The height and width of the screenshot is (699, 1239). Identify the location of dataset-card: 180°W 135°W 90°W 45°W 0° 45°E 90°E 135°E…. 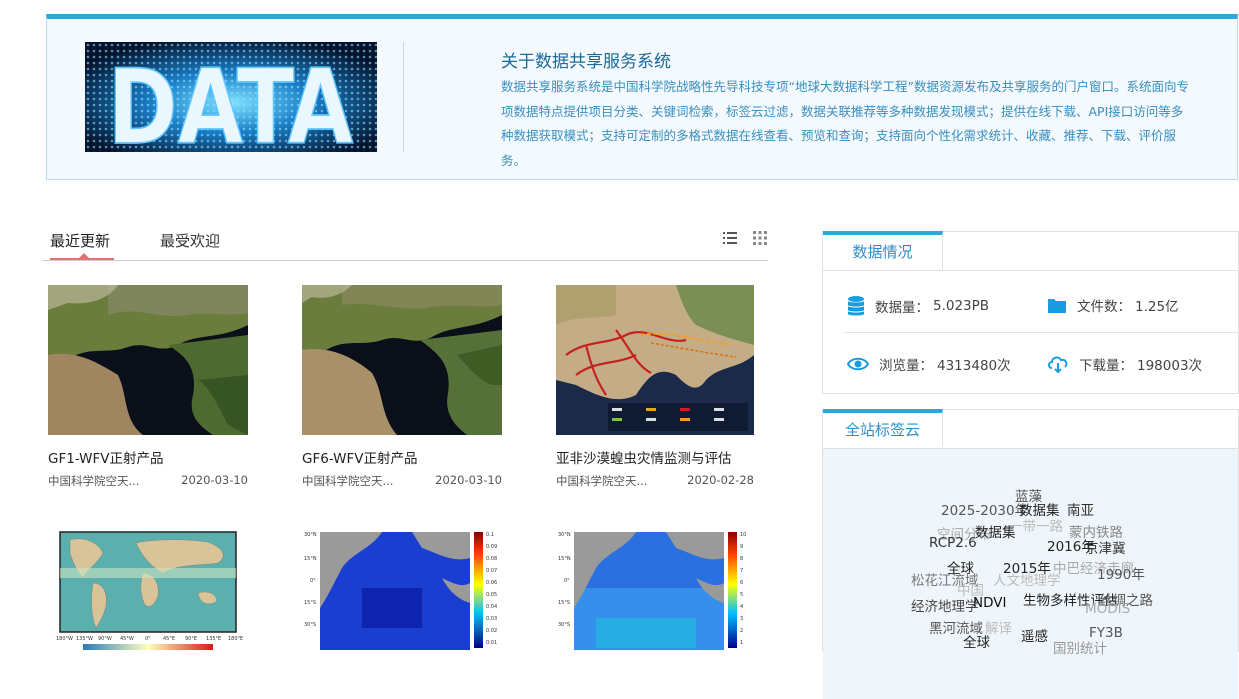
(148, 590).